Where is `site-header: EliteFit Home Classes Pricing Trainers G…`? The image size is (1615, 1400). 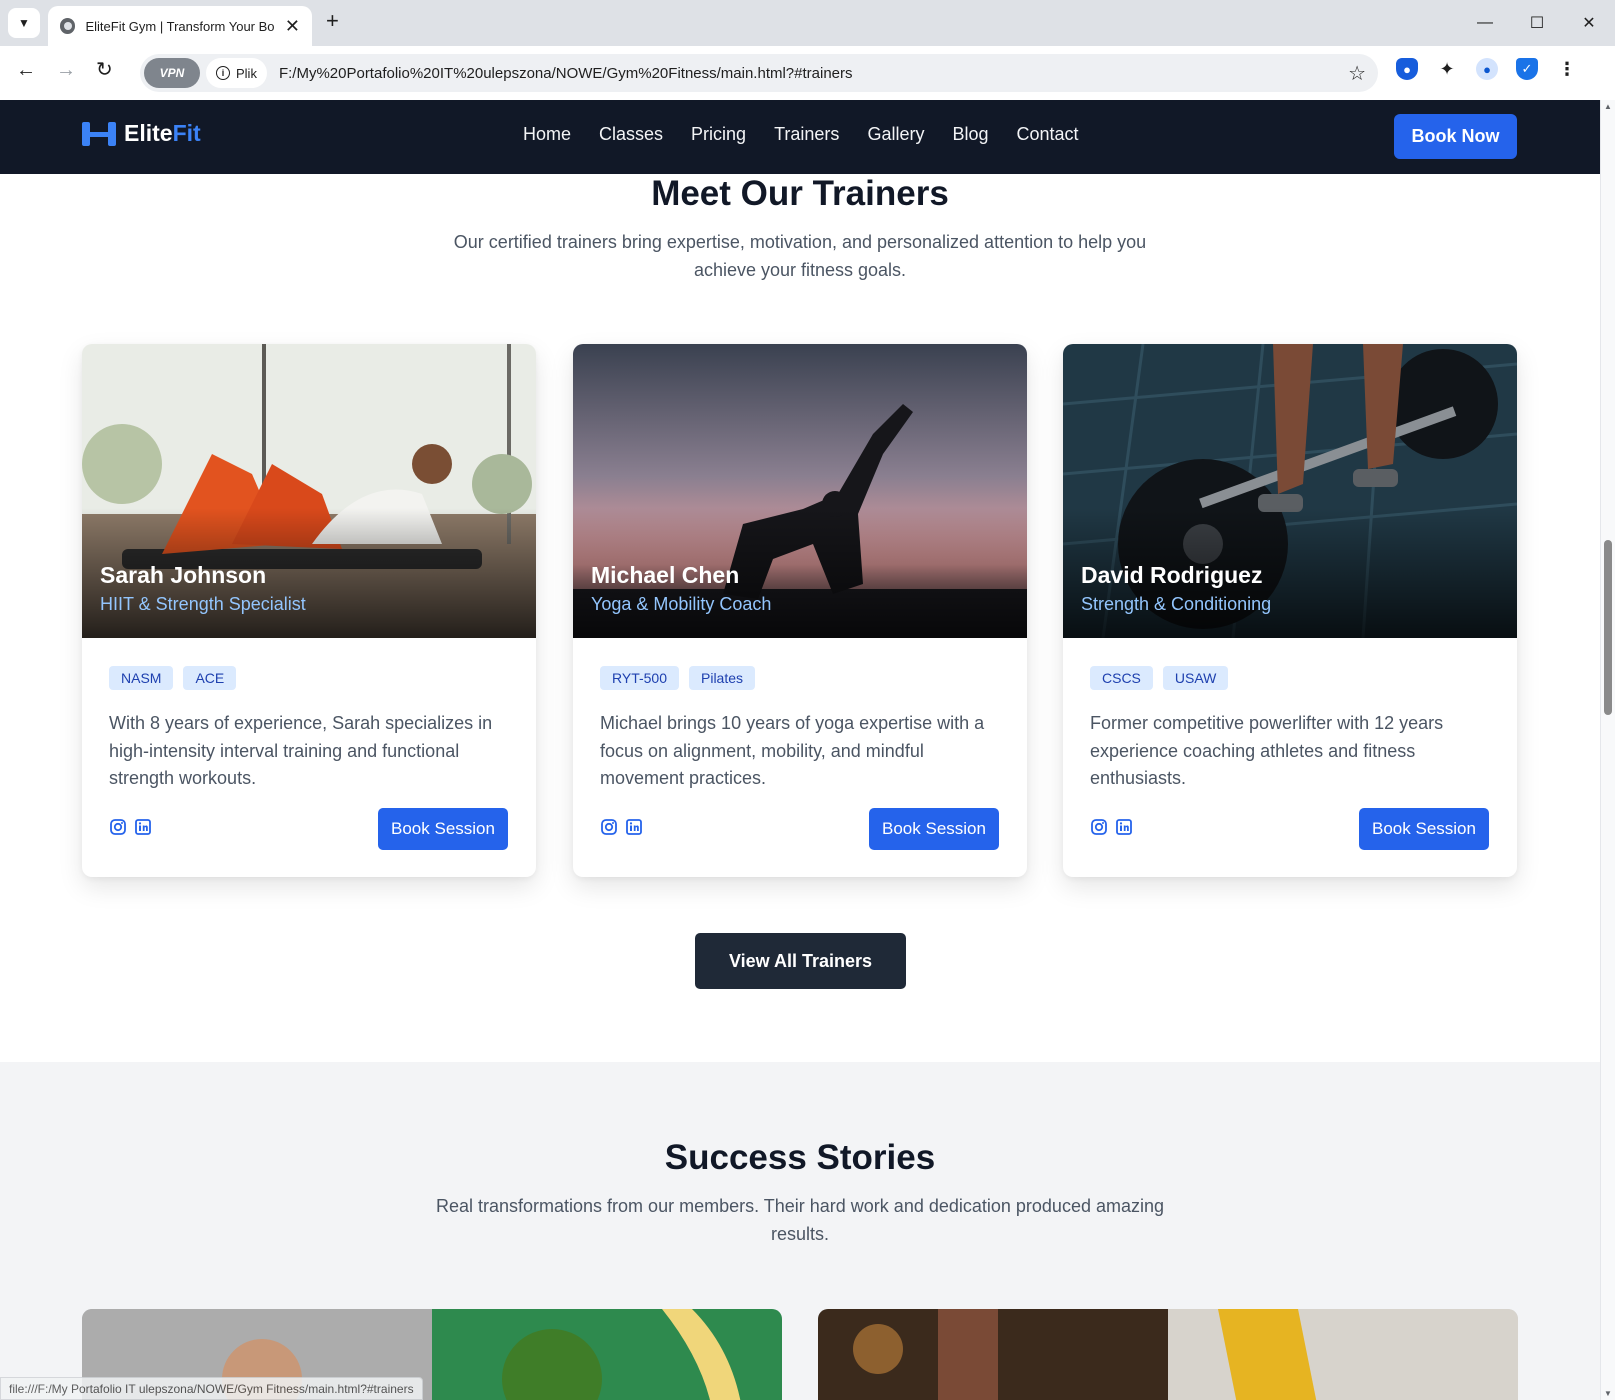
site-header: EliteFit Home Classes Pricing Trainers G… is located at coordinates (800, 137).